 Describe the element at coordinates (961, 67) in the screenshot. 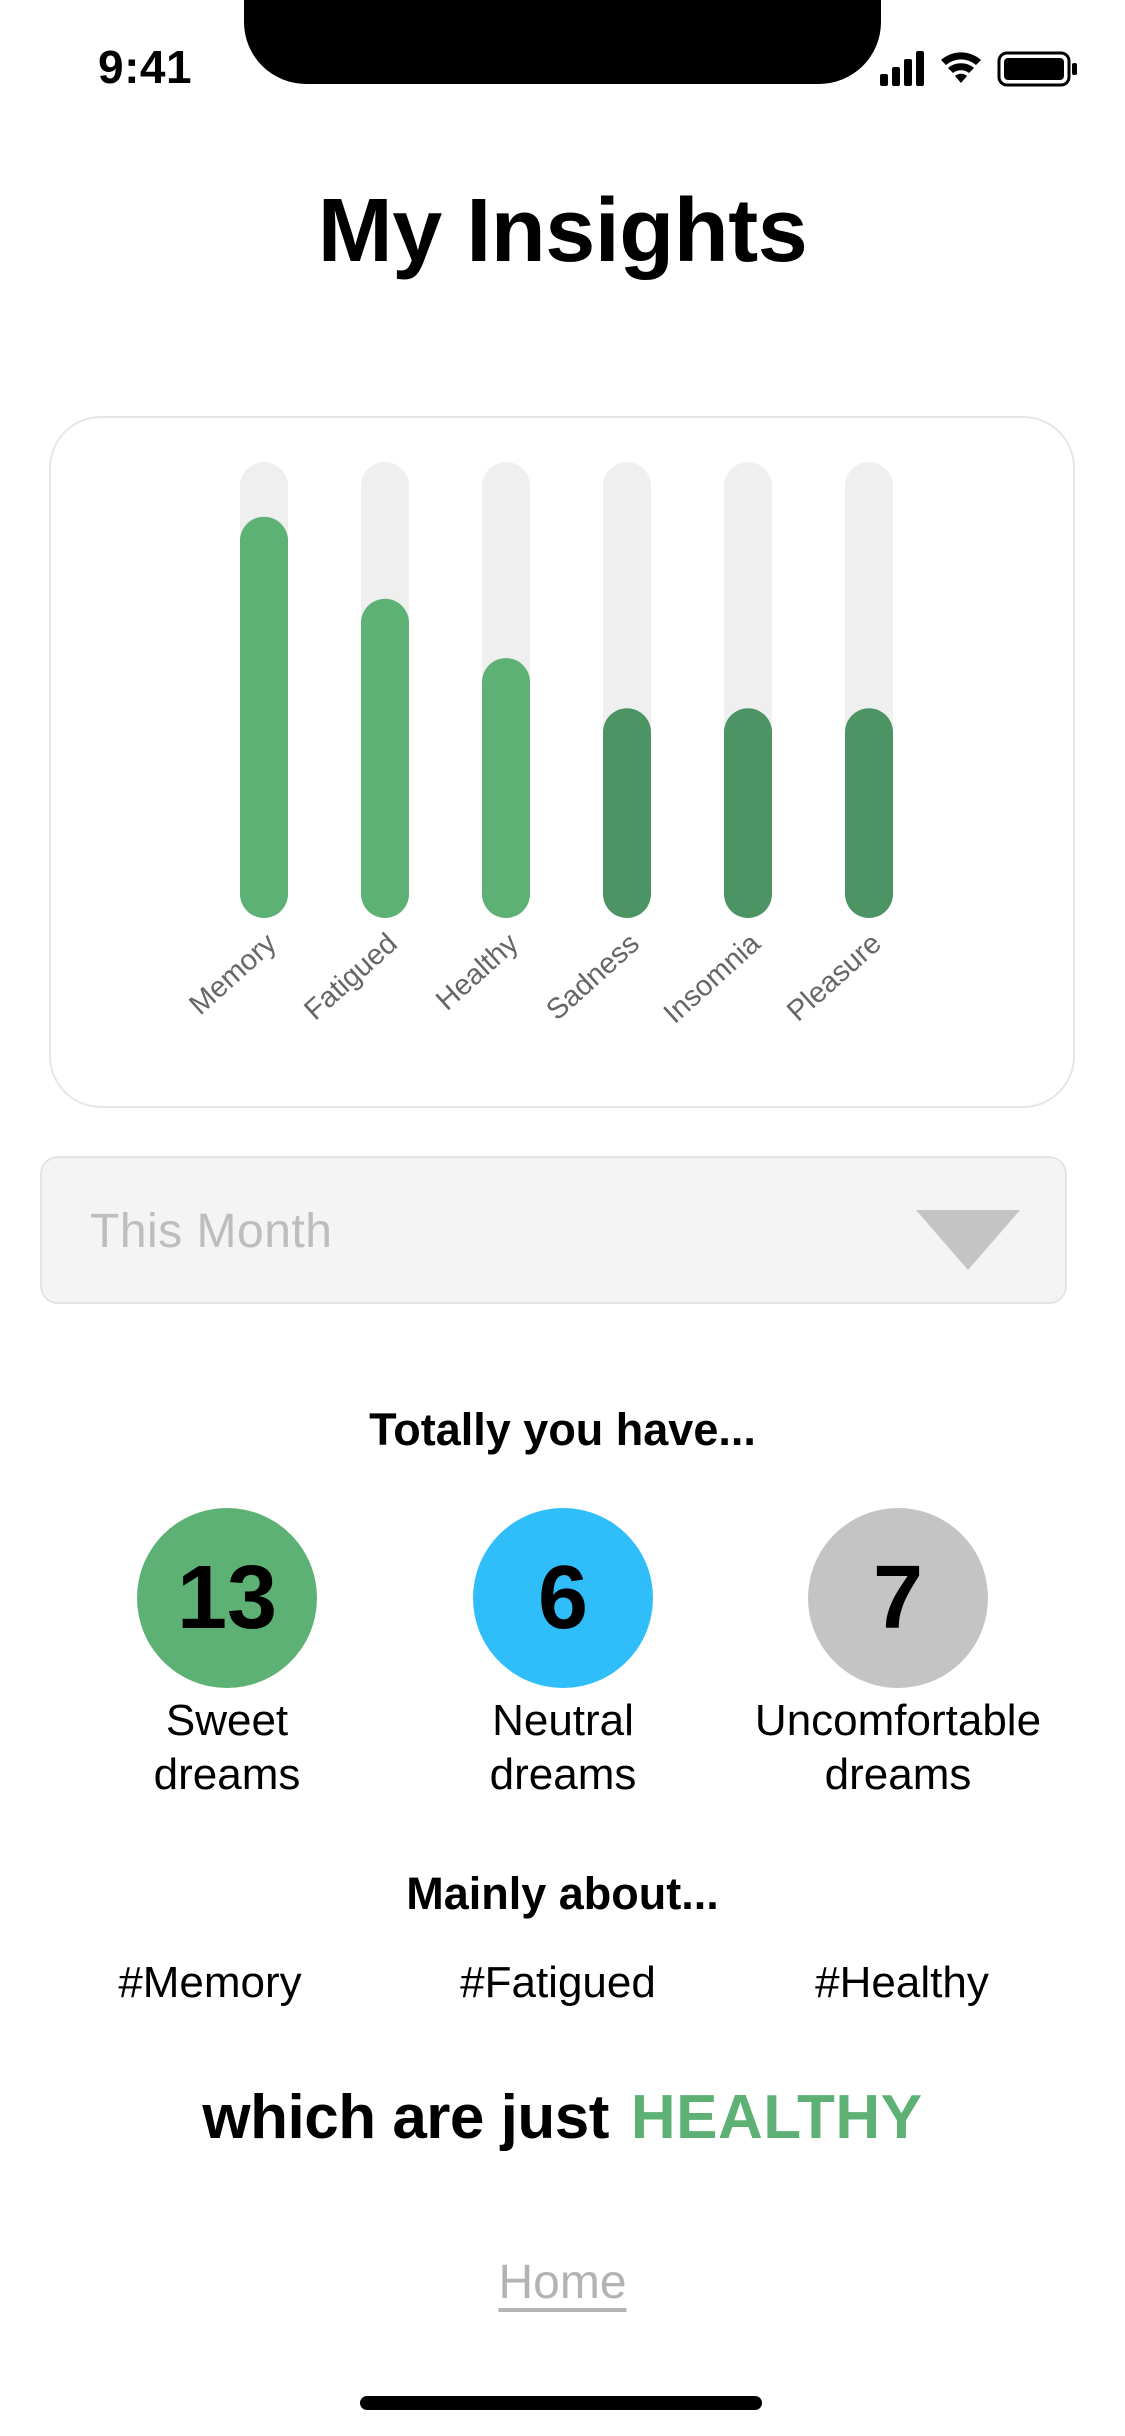

I see `wifi-icon` at that location.